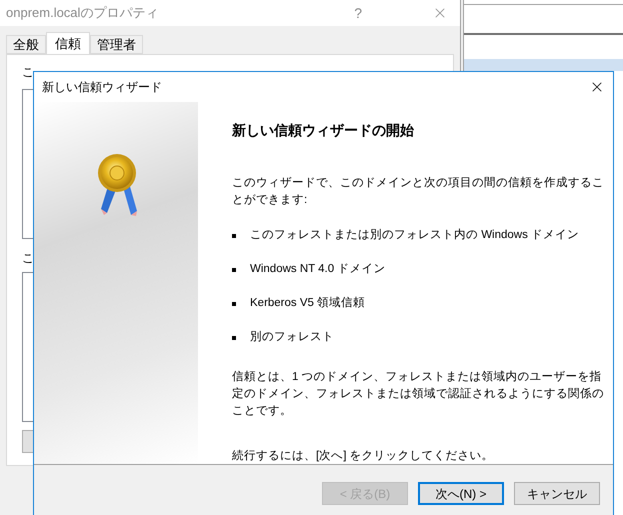 The height and width of the screenshot is (515, 623). Describe the element at coordinates (557, 493) in the screenshot. I see `wizard-button: キャンセル` at that location.